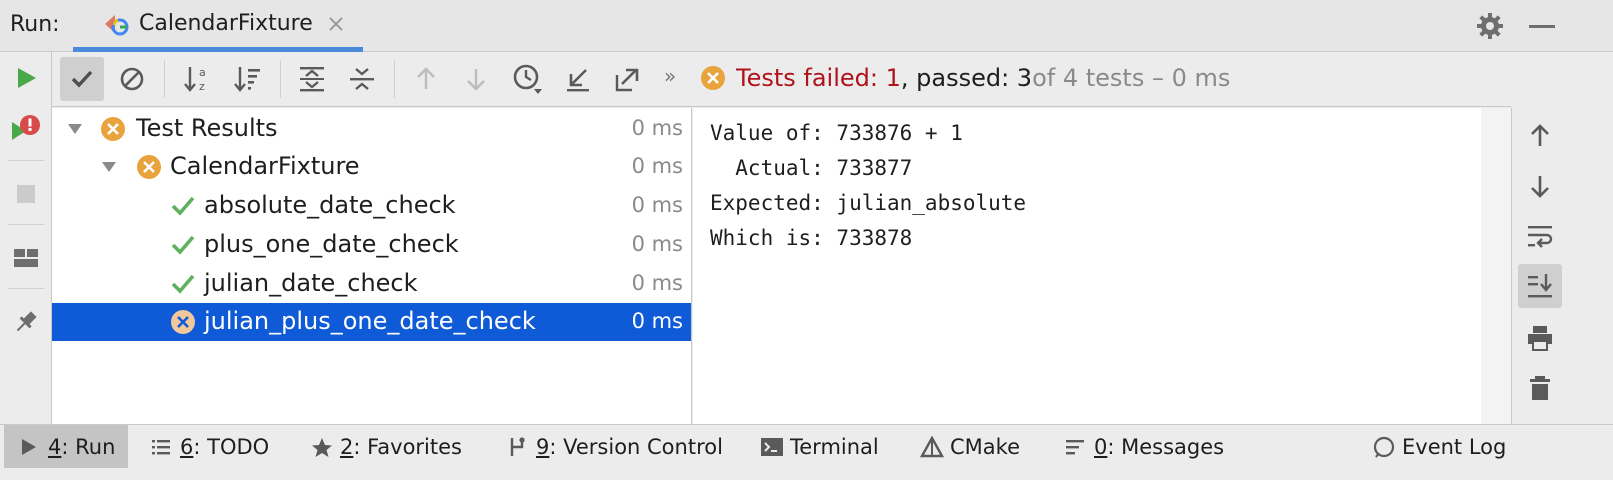 This screenshot has width=1613, height=480. What do you see at coordinates (1496, 266) in the screenshot?
I see `console-scrollbar` at bounding box center [1496, 266].